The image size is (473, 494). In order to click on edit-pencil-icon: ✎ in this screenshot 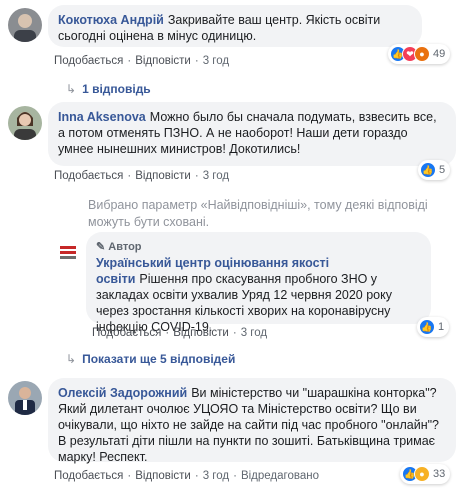, I will do `click(102, 247)`.